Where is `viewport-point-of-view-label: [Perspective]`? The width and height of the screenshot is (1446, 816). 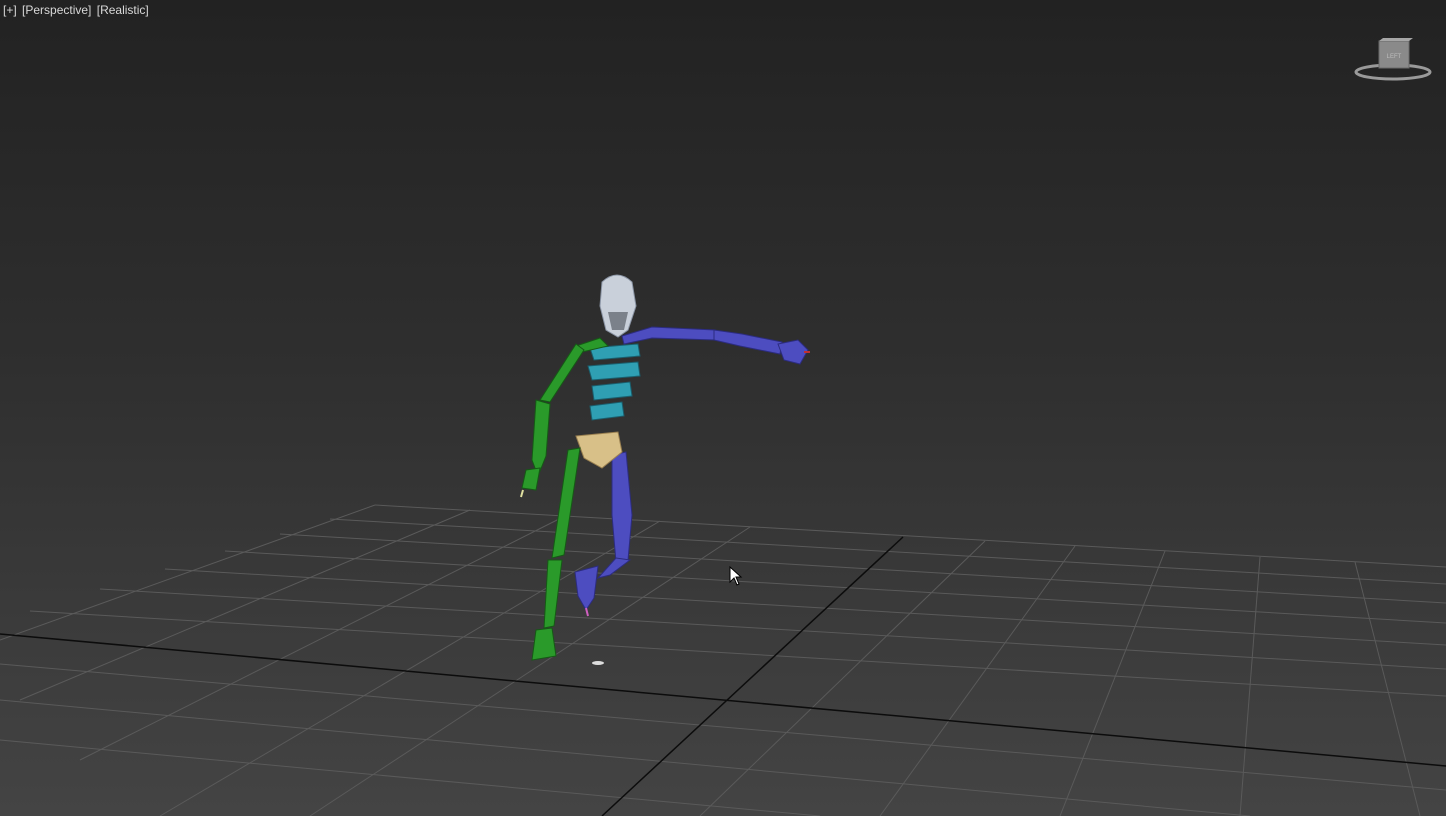
viewport-point-of-view-label: [Perspective] is located at coordinates (56, 10).